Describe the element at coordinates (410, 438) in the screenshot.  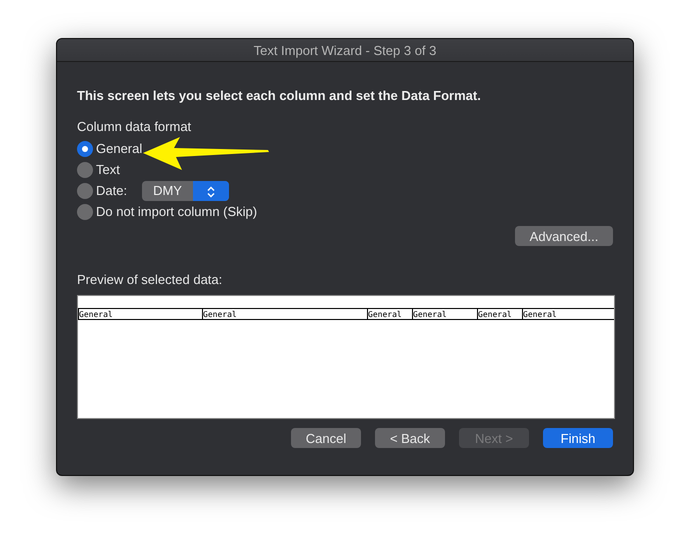
I see `dialog-button: < Back` at that location.